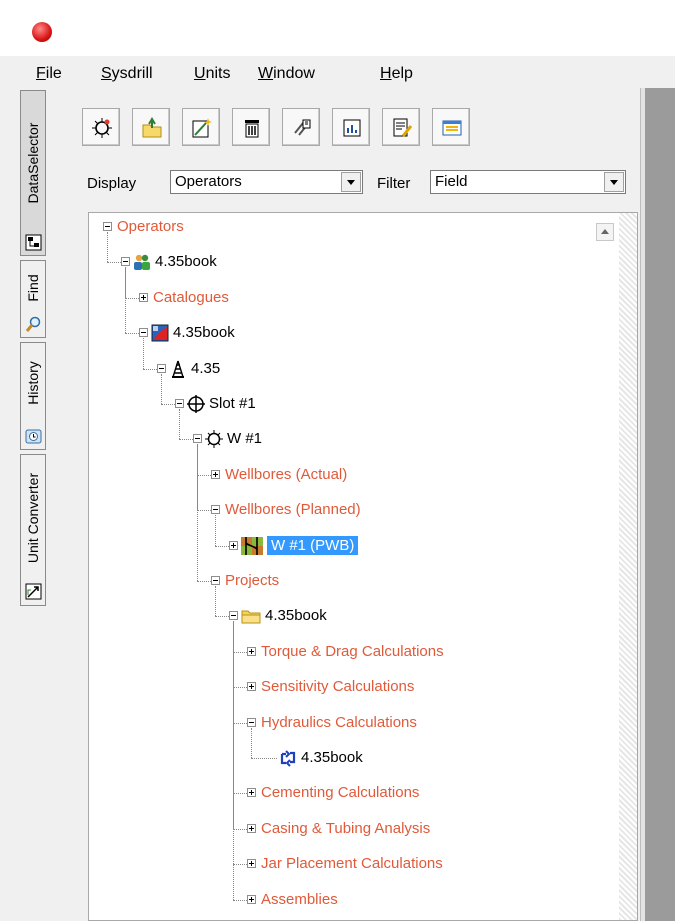 The image size is (675, 921). What do you see at coordinates (252, 580) in the screenshot?
I see `tree-node-label: Projects` at bounding box center [252, 580].